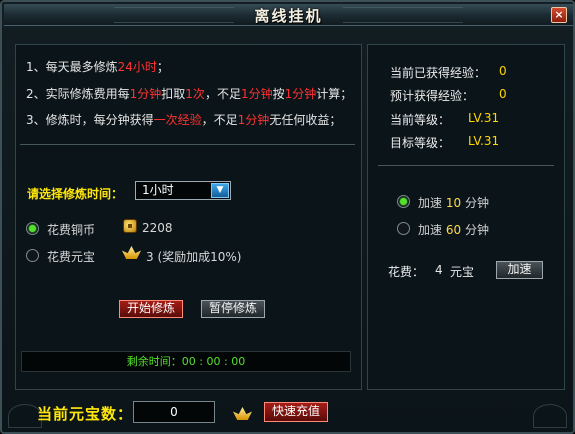 The height and width of the screenshot is (434, 575). Describe the element at coordinates (75, 194) in the screenshot. I see `duration-label: 请选择修炼时间：` at that location.